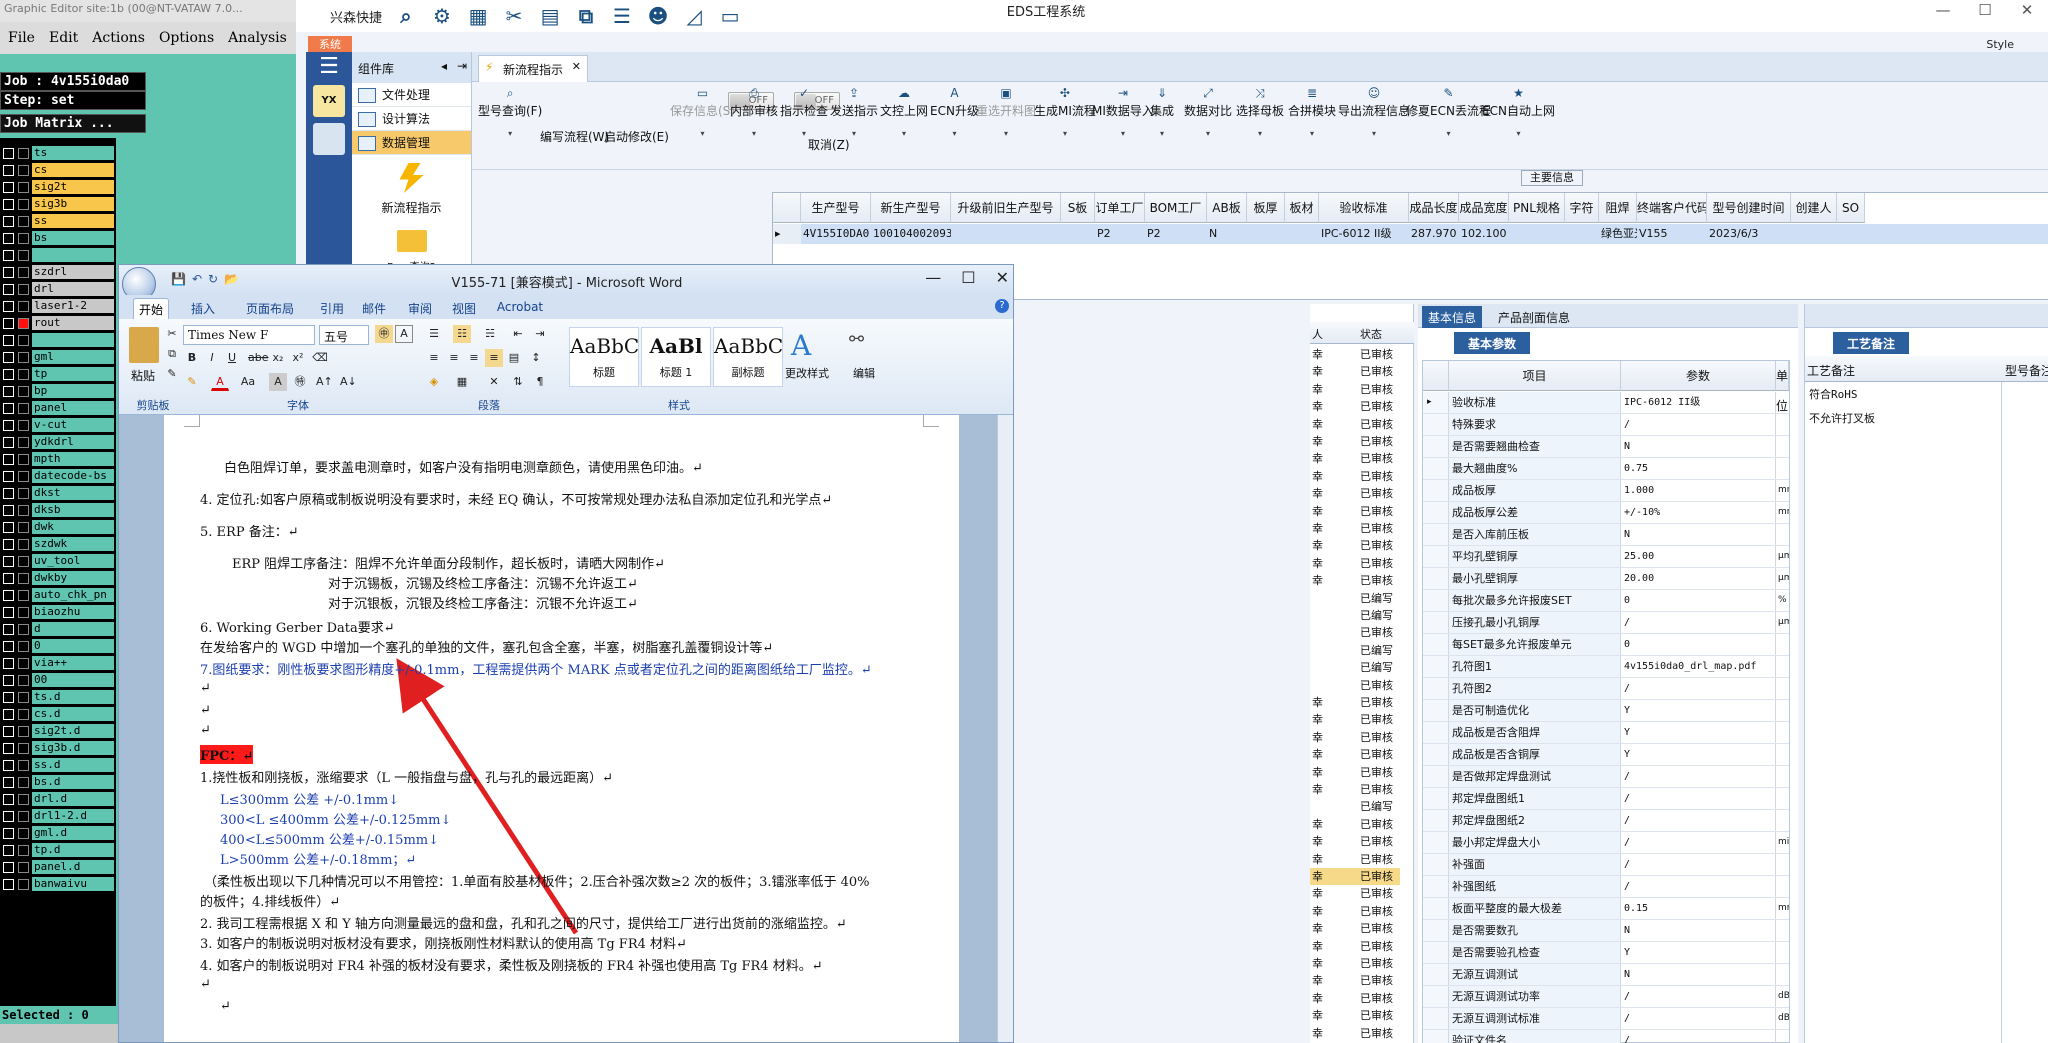 The width and height of the screenshot is (2048, 1043). What do you see at coordinates (58, 646) in the screenshot?
I see `layer-row: 0` at bounding box center [58, 646].